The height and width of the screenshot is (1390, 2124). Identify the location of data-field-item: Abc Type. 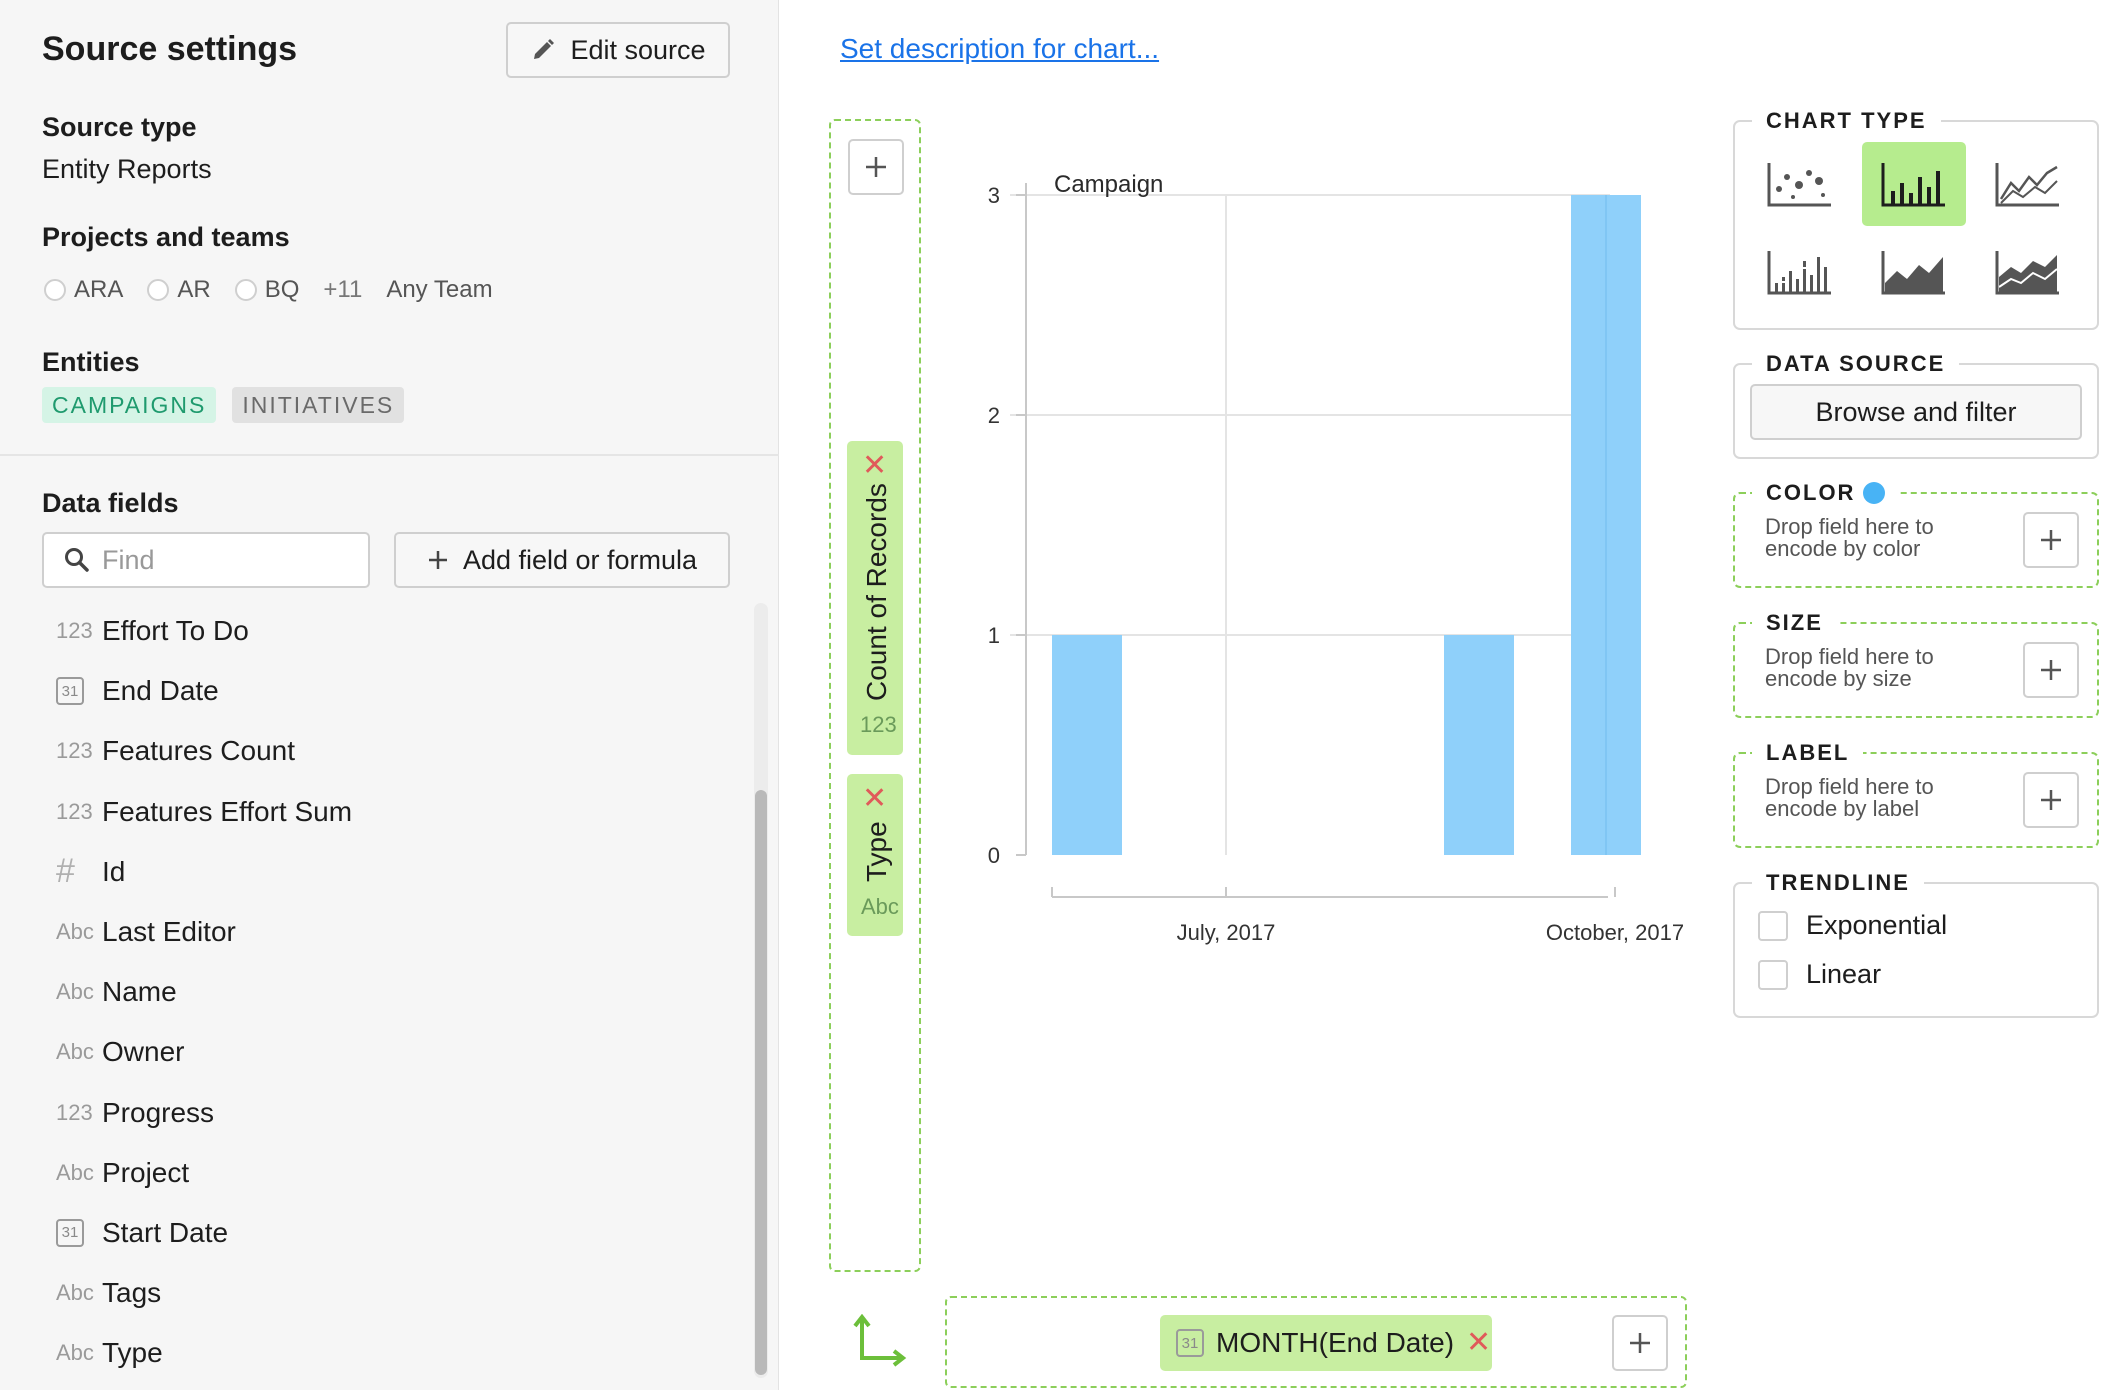
(390, 1353).